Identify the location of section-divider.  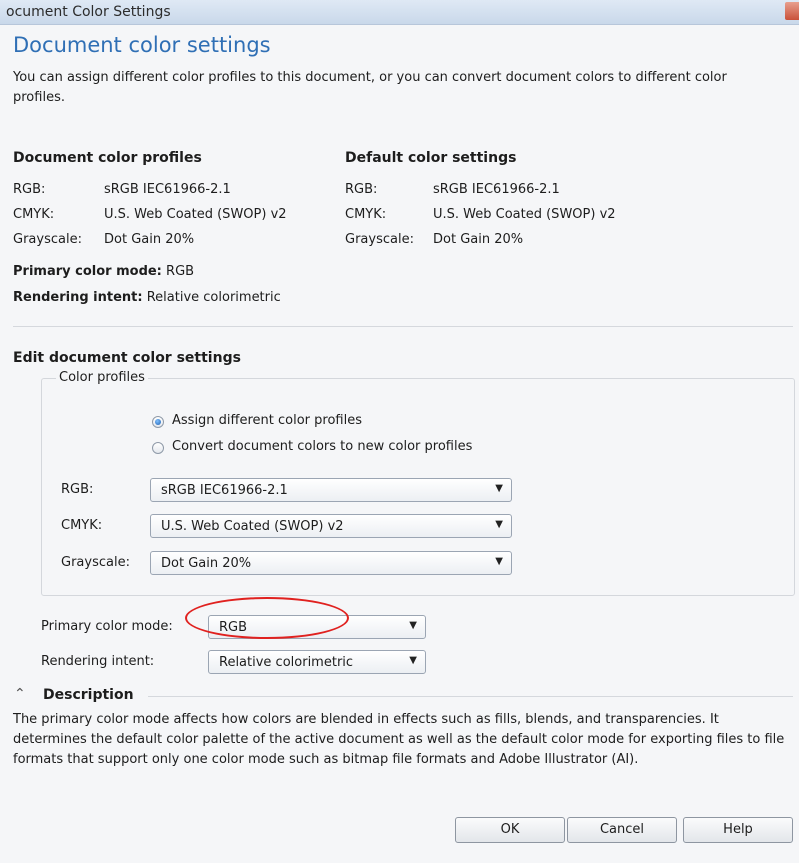
(403, 326).